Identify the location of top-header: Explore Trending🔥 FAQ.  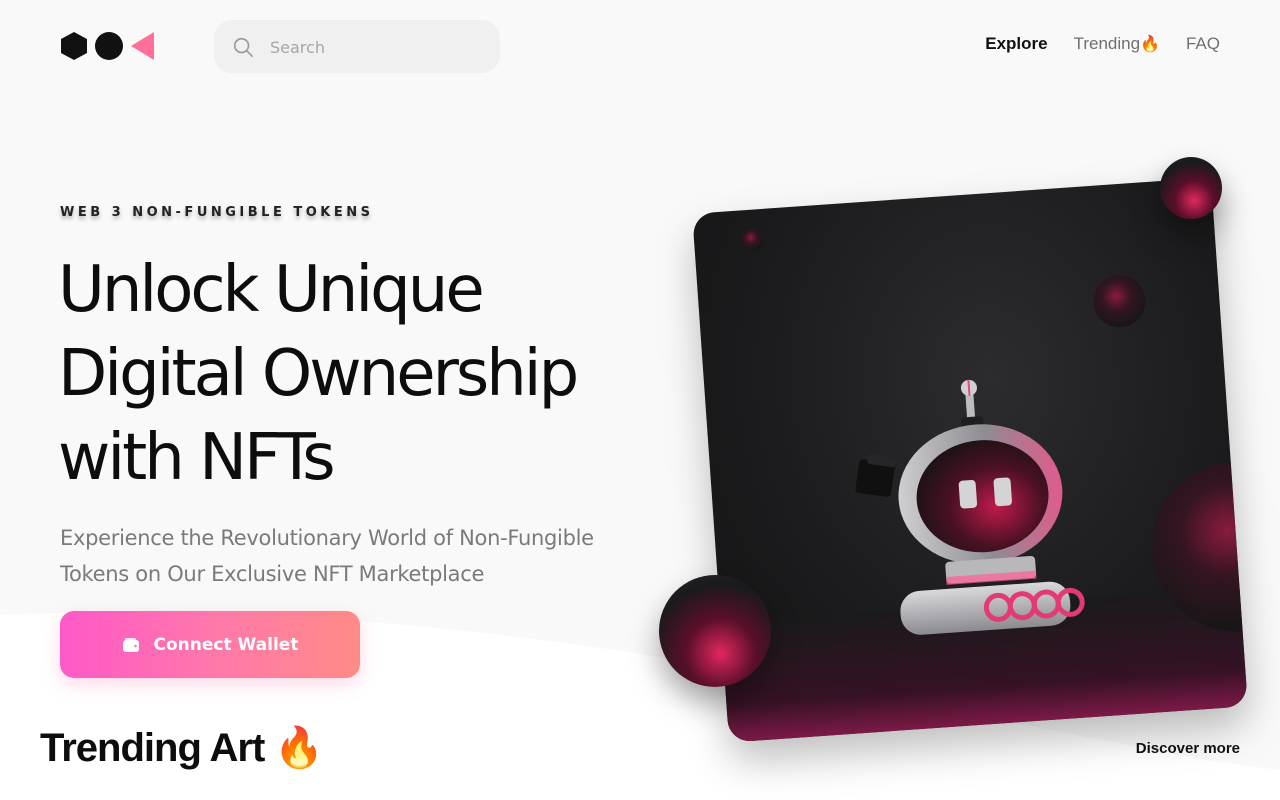
(640, 46).